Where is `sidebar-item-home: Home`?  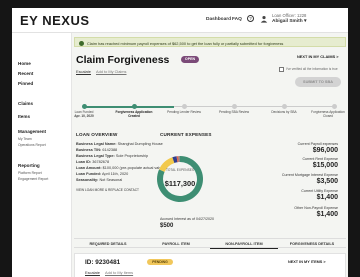
sidebar-item-home: Home is located at coordinates (24, 63).